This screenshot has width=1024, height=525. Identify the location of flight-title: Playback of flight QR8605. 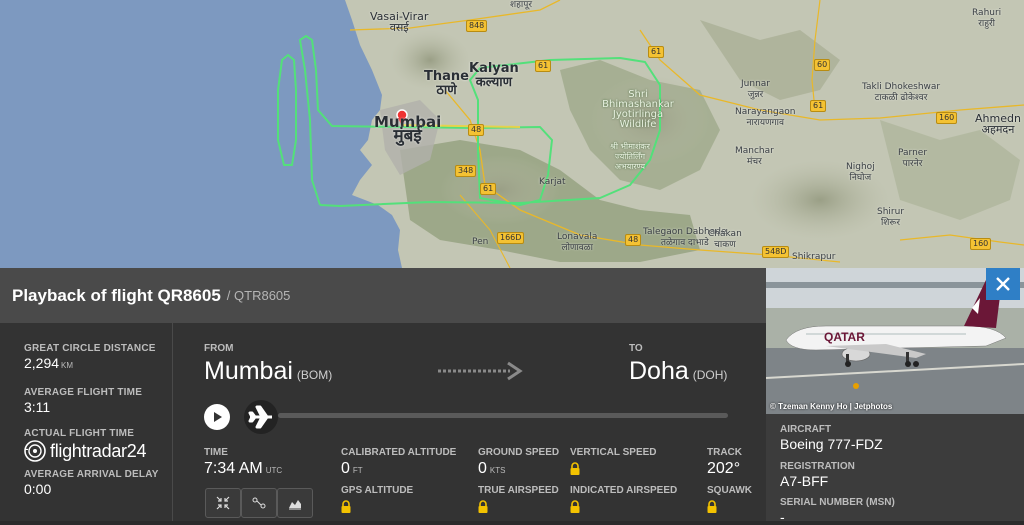
(116, 295).